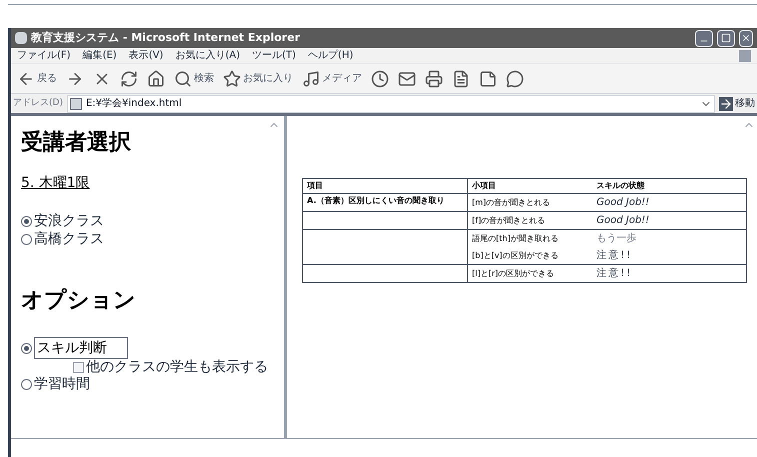 The image size is (757, 457). What do you see at coordinates (38, 103) in the screenshot?
I see `address-label: アドレス(D)` at bounding box center [38, 103].